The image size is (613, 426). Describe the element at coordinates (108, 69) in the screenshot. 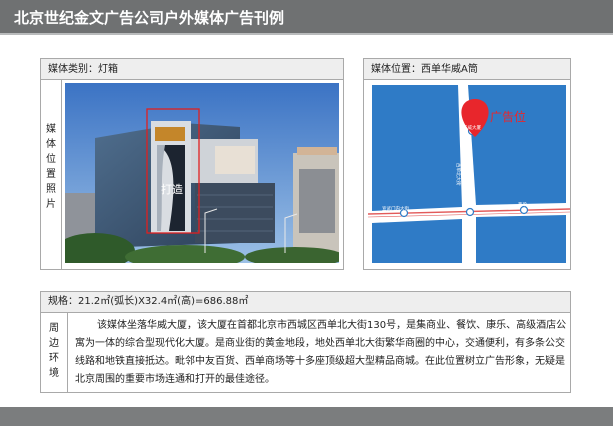

I see `media-type-value: 灯箱` at that location.